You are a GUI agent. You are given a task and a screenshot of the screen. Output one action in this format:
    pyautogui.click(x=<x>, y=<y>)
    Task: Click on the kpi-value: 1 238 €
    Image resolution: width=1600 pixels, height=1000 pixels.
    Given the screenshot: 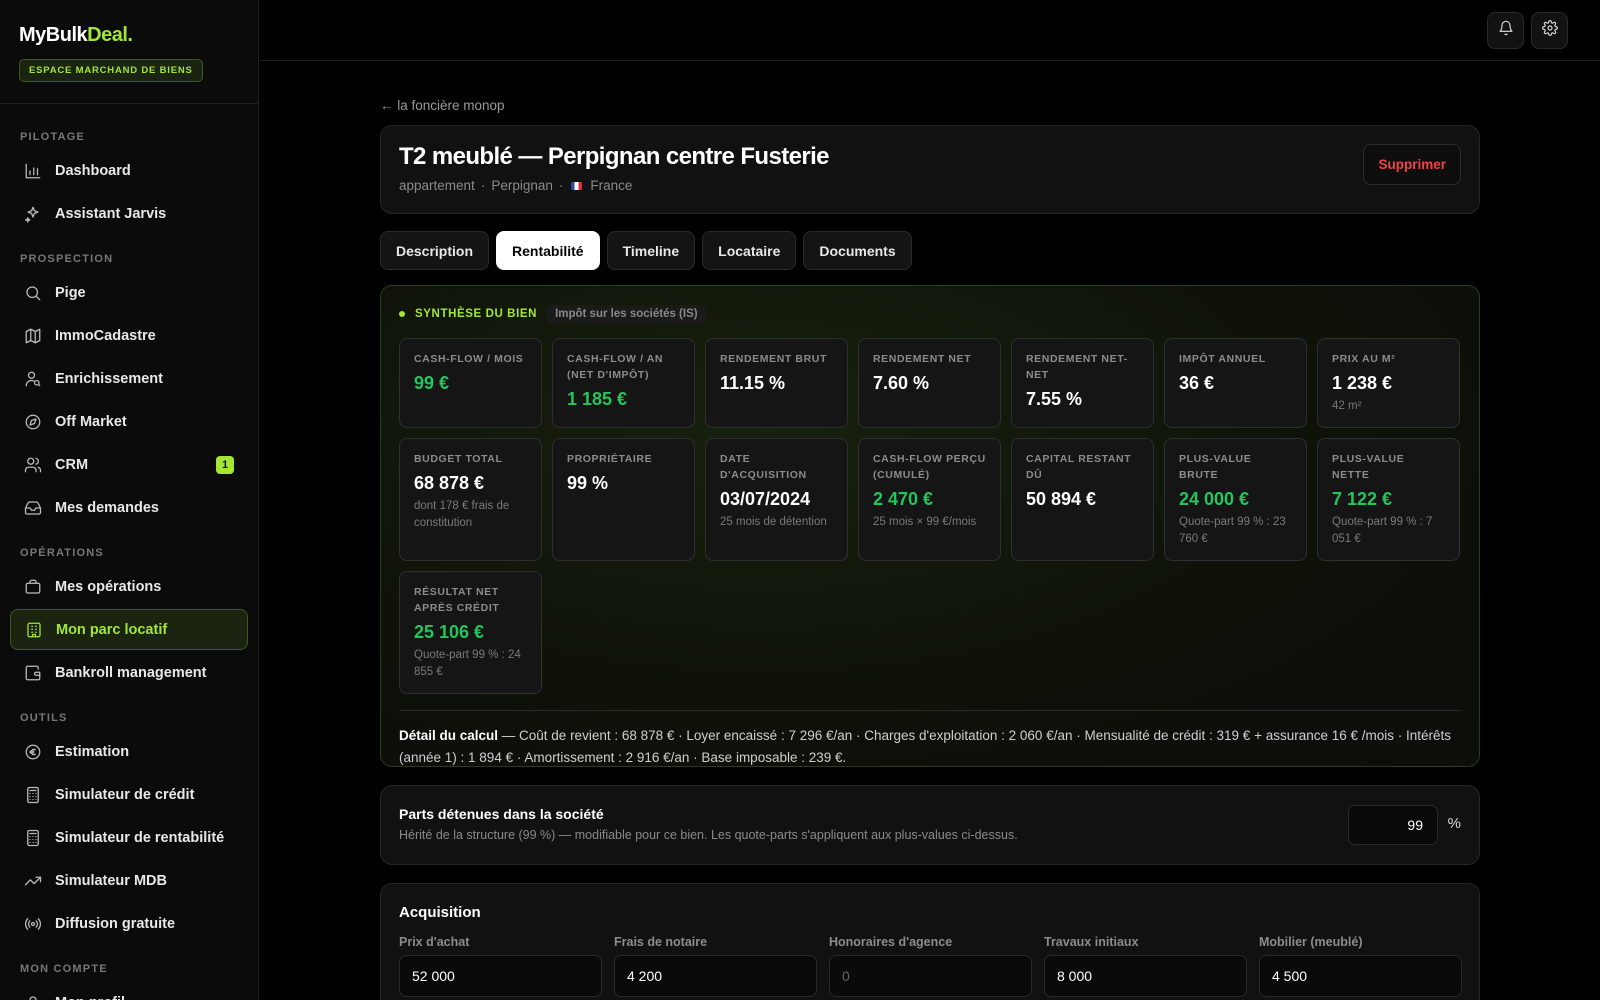 What is the action you would take?
    pyautogui.click(x=1362, y=383)
    